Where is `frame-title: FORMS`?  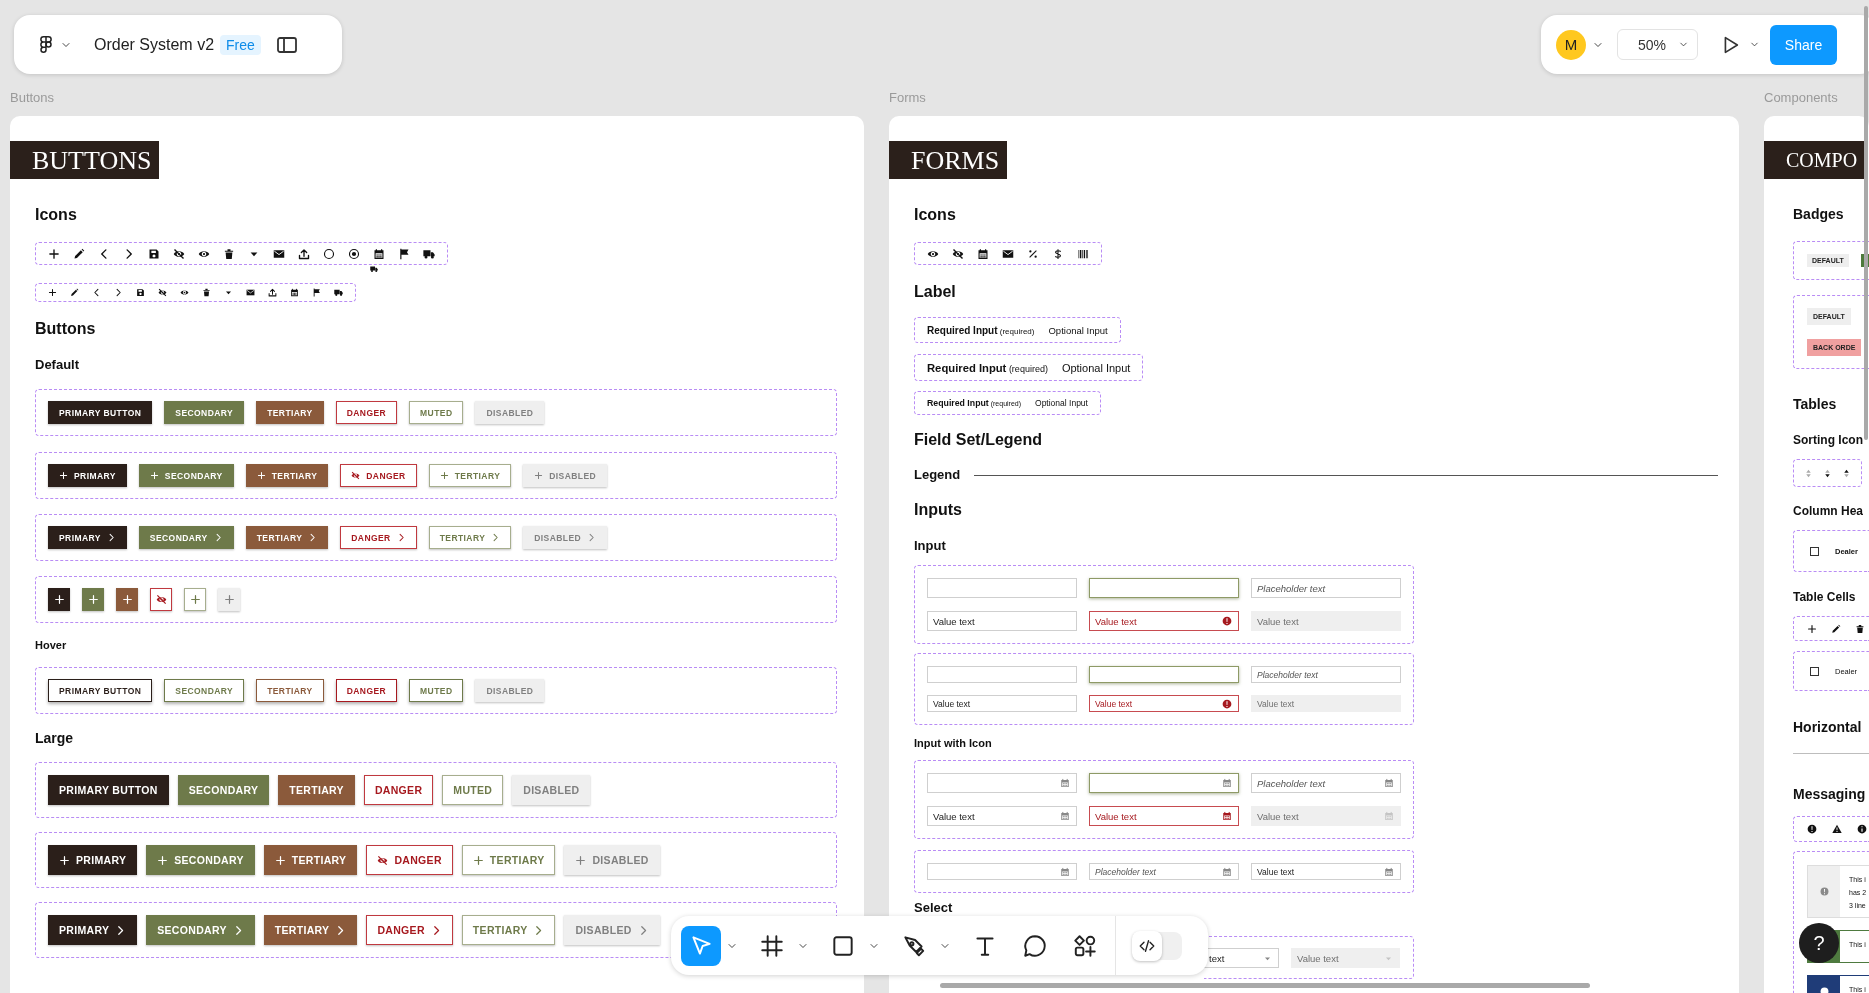 frame-title: FORMS is located at coordinates (948, 160).